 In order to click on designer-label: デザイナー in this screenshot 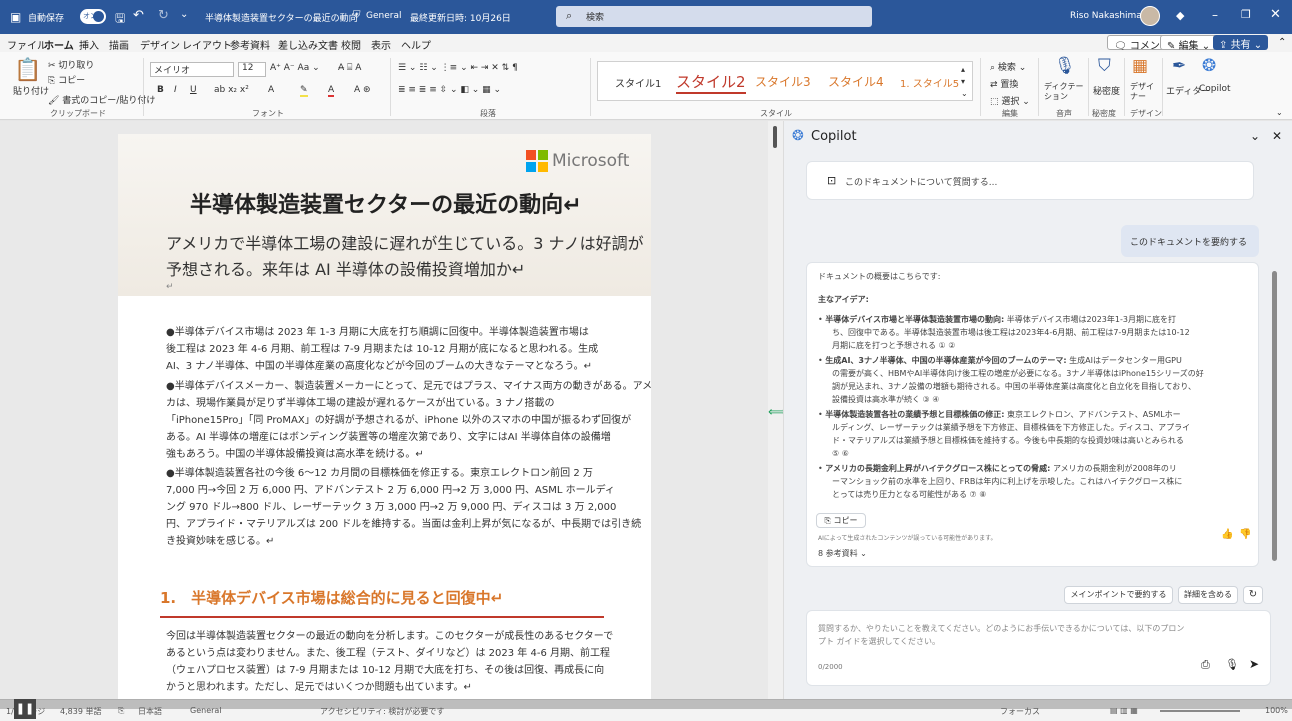, I will do `click(1143, 92)`.